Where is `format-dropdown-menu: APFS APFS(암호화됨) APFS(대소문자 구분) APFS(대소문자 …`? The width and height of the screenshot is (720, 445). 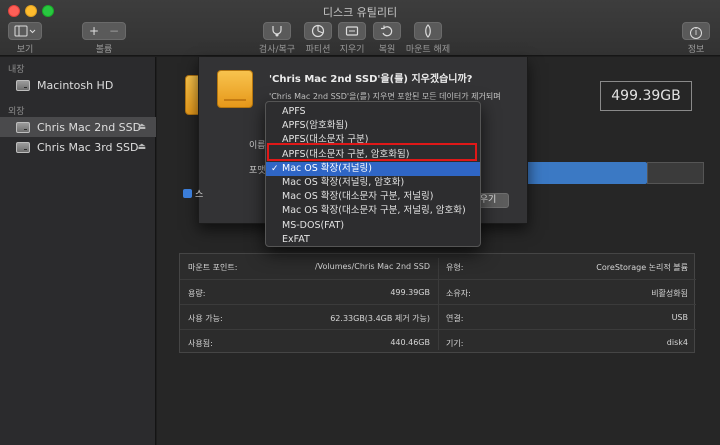 format-dropdown-menu: APFS APFS(암호화됨) APFS(대소문자 구분) APFS(대소문자 … is located at coordinates (373, 174).